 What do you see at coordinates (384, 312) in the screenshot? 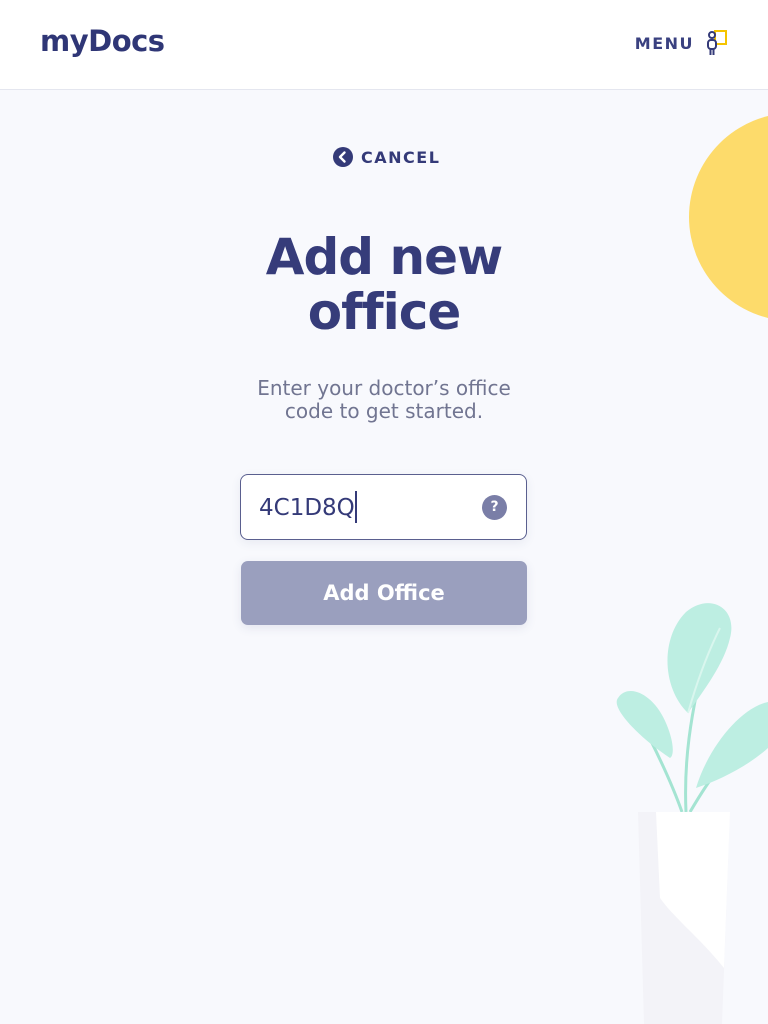
I see `page-title-line2: office` at bounding box center [384, 312].